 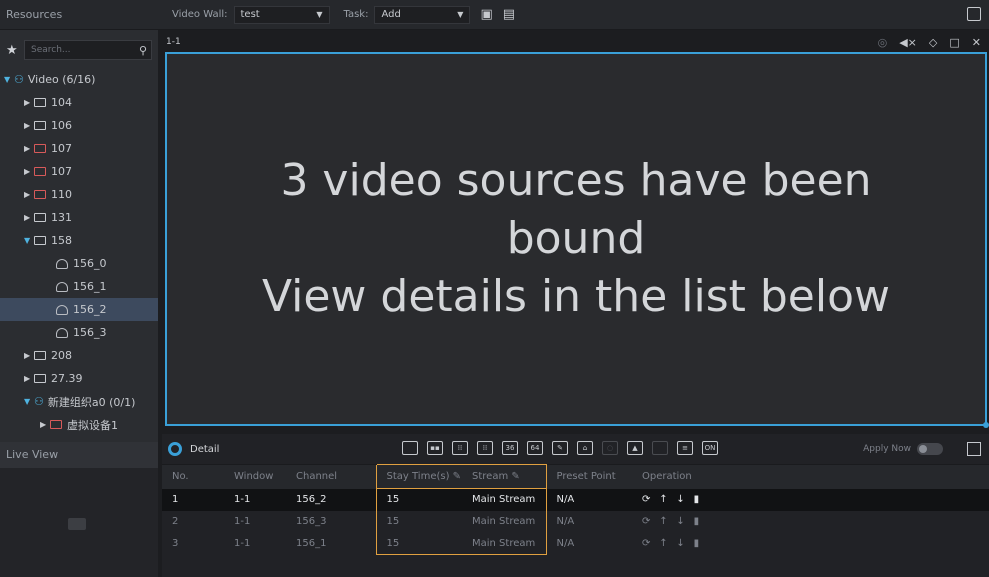 What do you see at coordinates (460, 448) in the screenshot?
I see `layout-9-icon: ⁞⁞` at bounding box center [460, 448].